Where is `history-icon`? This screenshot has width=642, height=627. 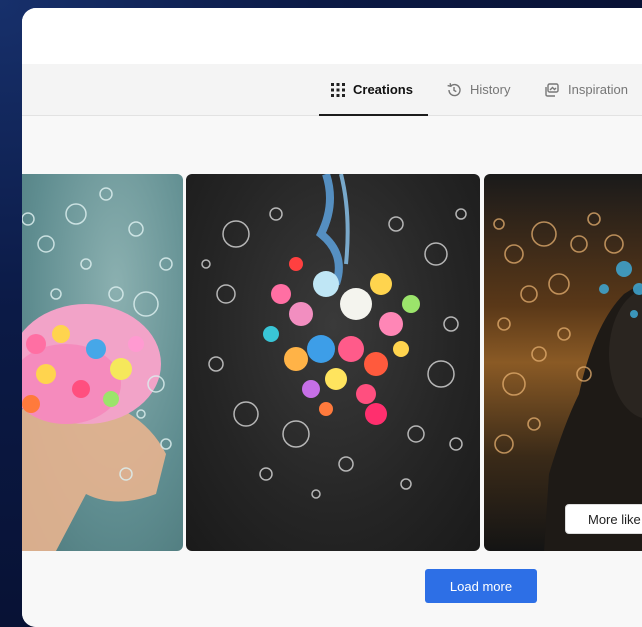 history-icon is located at coordinates (454, 90).